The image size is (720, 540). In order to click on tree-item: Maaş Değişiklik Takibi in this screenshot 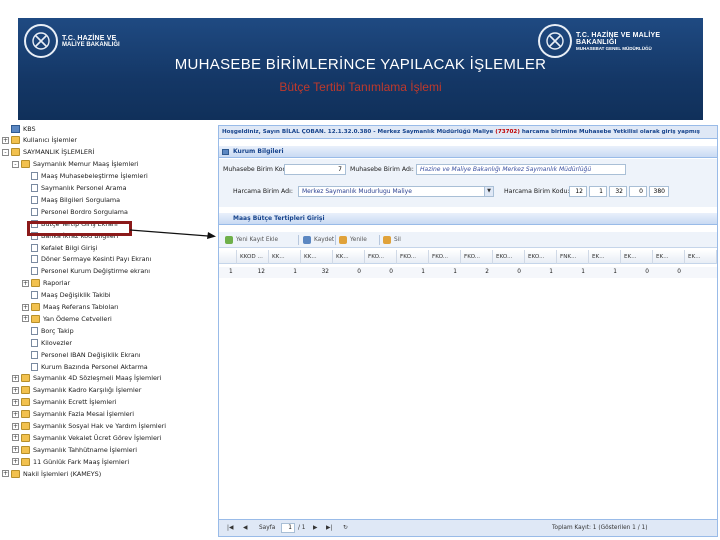, I will do `click(66, 295)`.